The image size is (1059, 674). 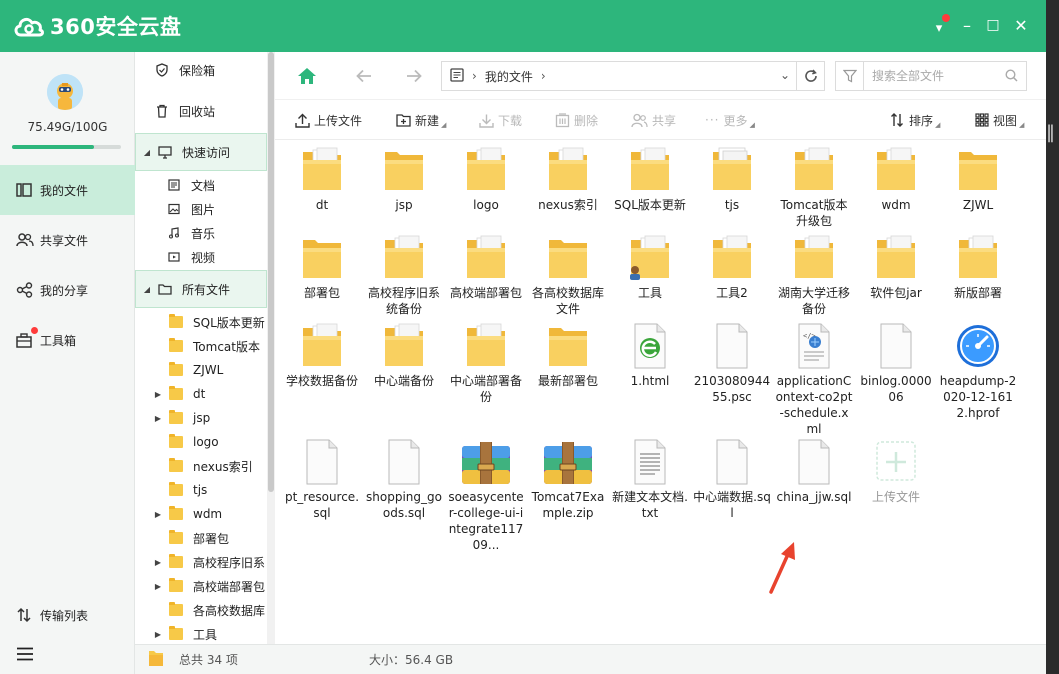 What do you see at coordinates (653, 120) in the screenshot?
I see `share-button: 共享` at bounding box center [653, 120].